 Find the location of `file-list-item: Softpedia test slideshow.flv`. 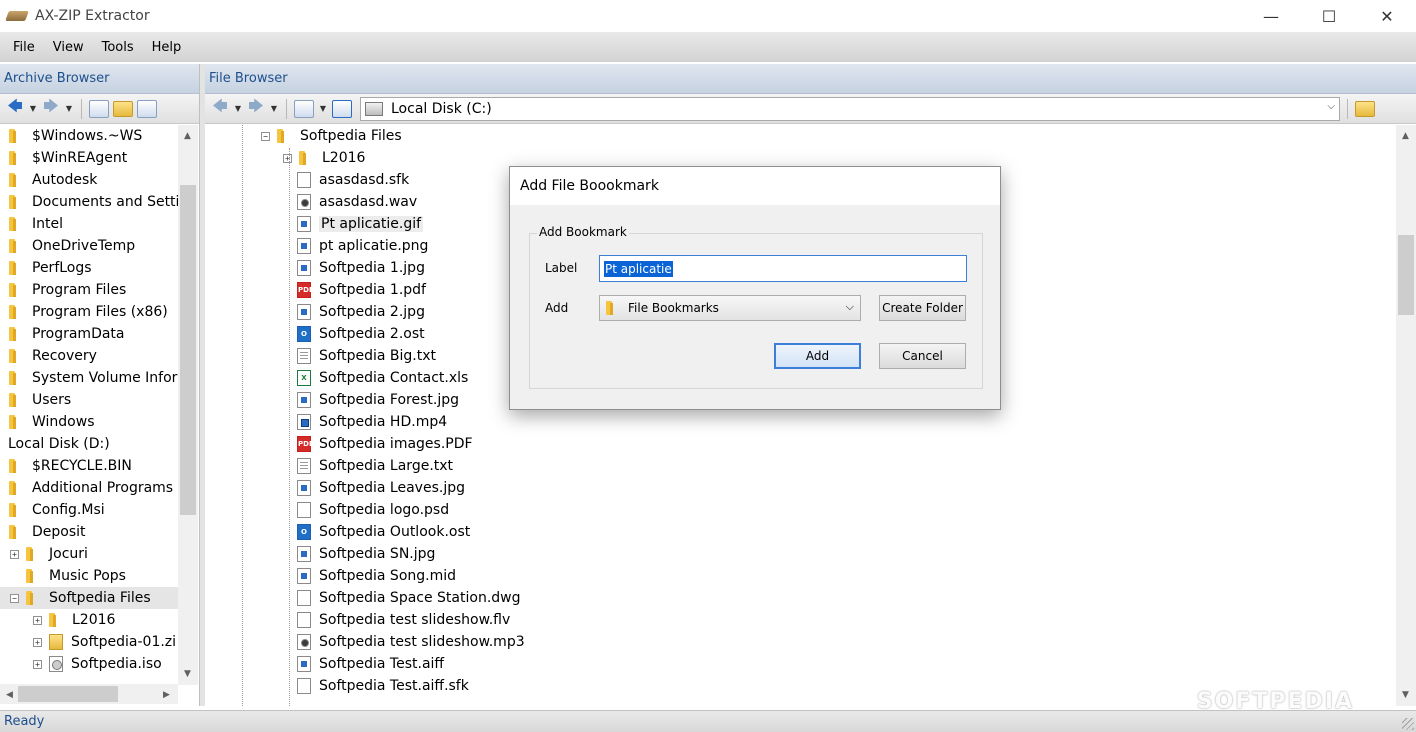

file-list-item: Softpedia test slideshow.flv is located at coordinates (822, 620).